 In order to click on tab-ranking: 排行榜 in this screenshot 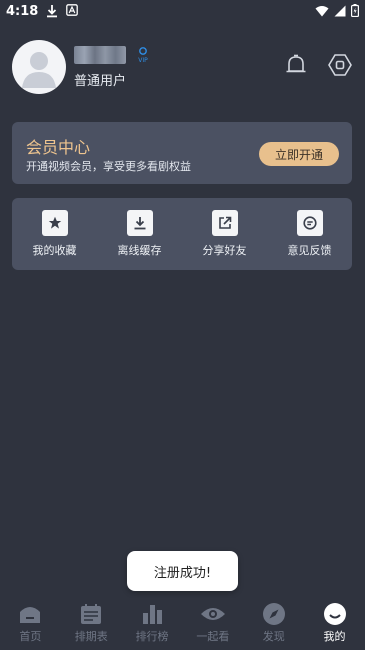, I will do `click(152, 621)`.